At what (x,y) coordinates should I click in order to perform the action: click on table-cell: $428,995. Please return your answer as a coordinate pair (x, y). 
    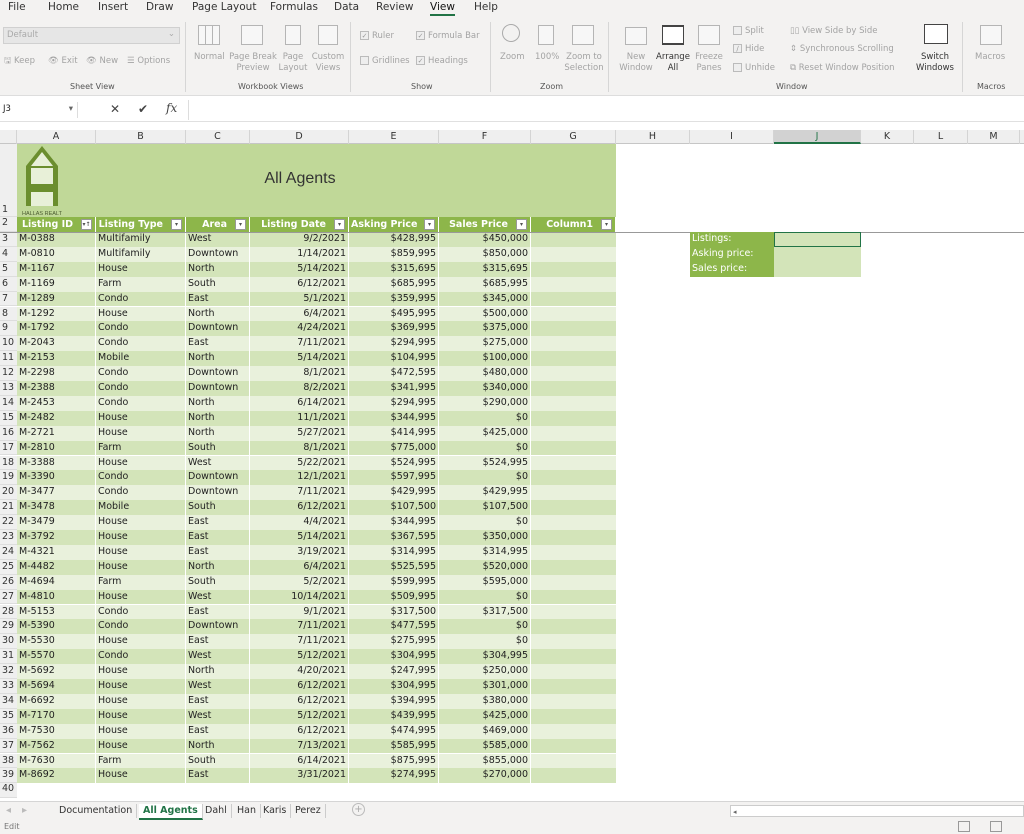
    Looking at the image, I should click on (394, 239).